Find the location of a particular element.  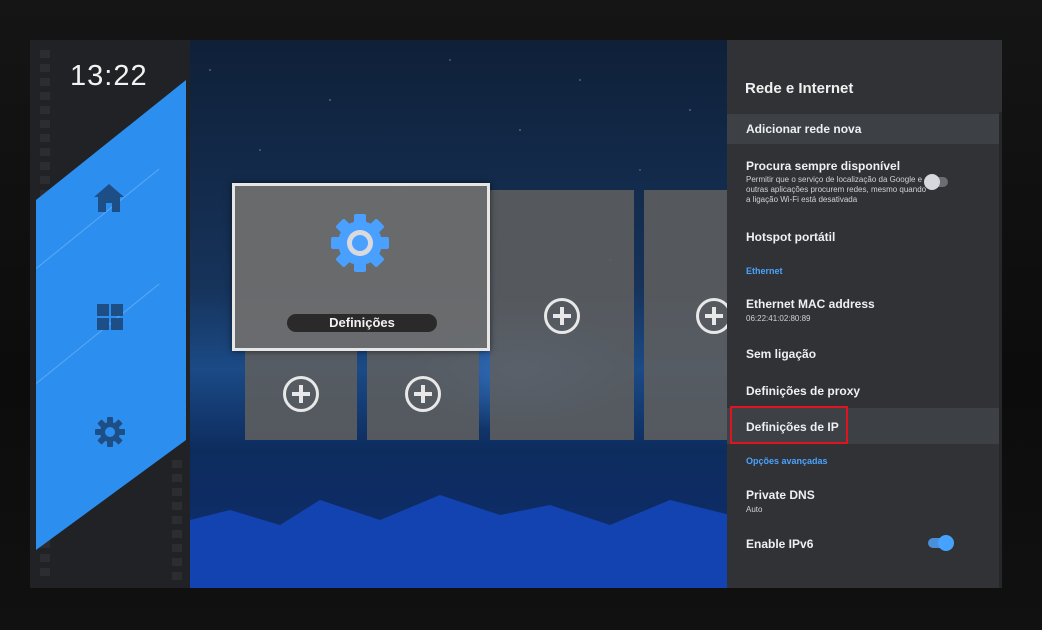

section-advanced-options: Opções avançadas is located at coordinates (787, 461).